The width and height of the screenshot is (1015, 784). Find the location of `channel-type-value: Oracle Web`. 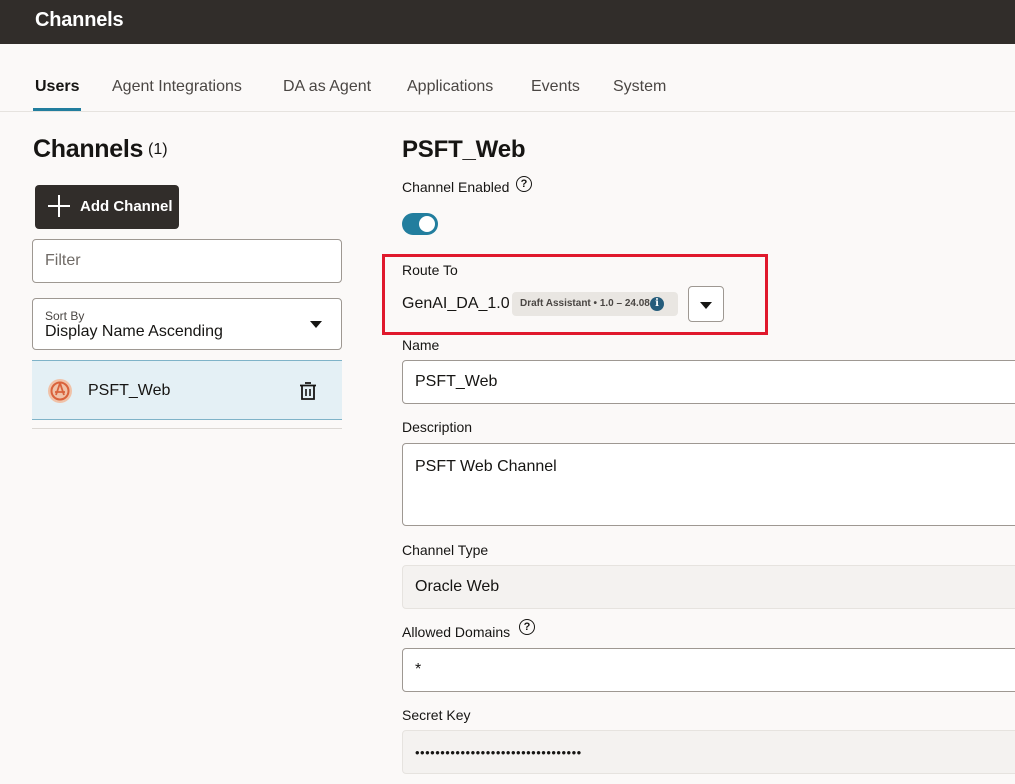

channel-type-value: Oracle Web is located at coordinates (708, 587).